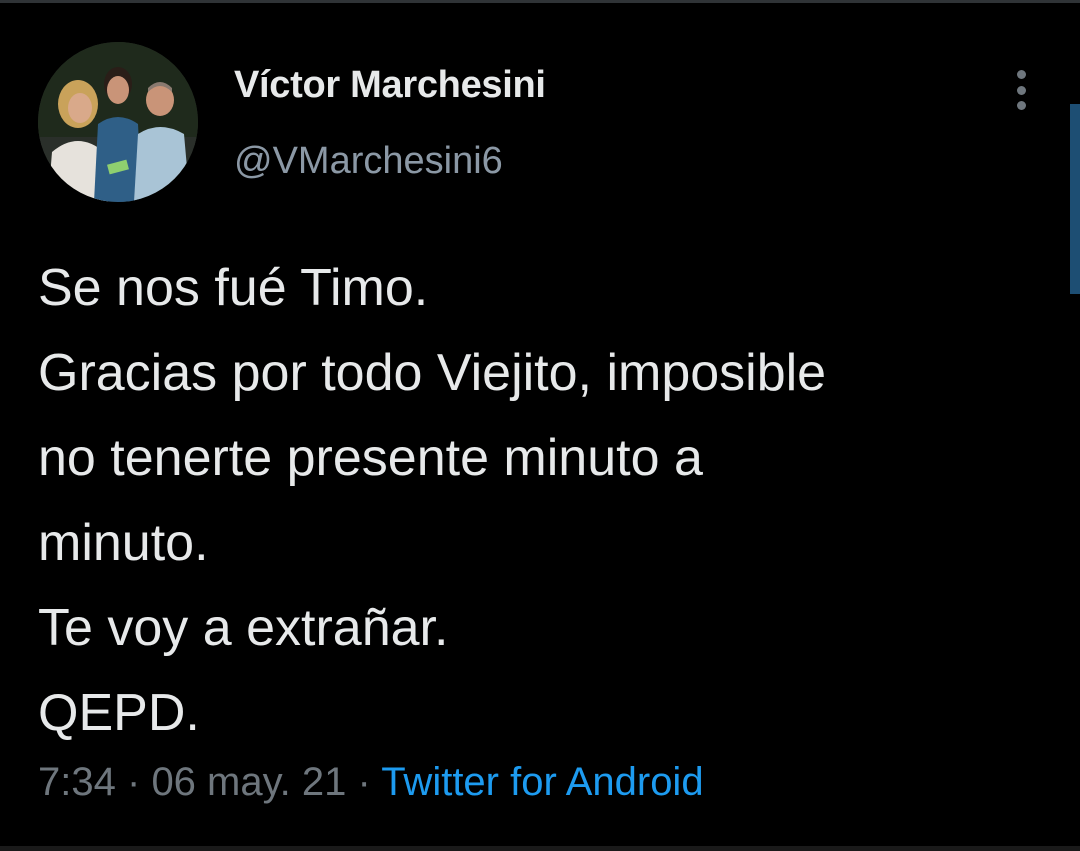 This screenshot has width=1080, height=851. I want to click on tweet-time: 7:34, so click(77, 782).